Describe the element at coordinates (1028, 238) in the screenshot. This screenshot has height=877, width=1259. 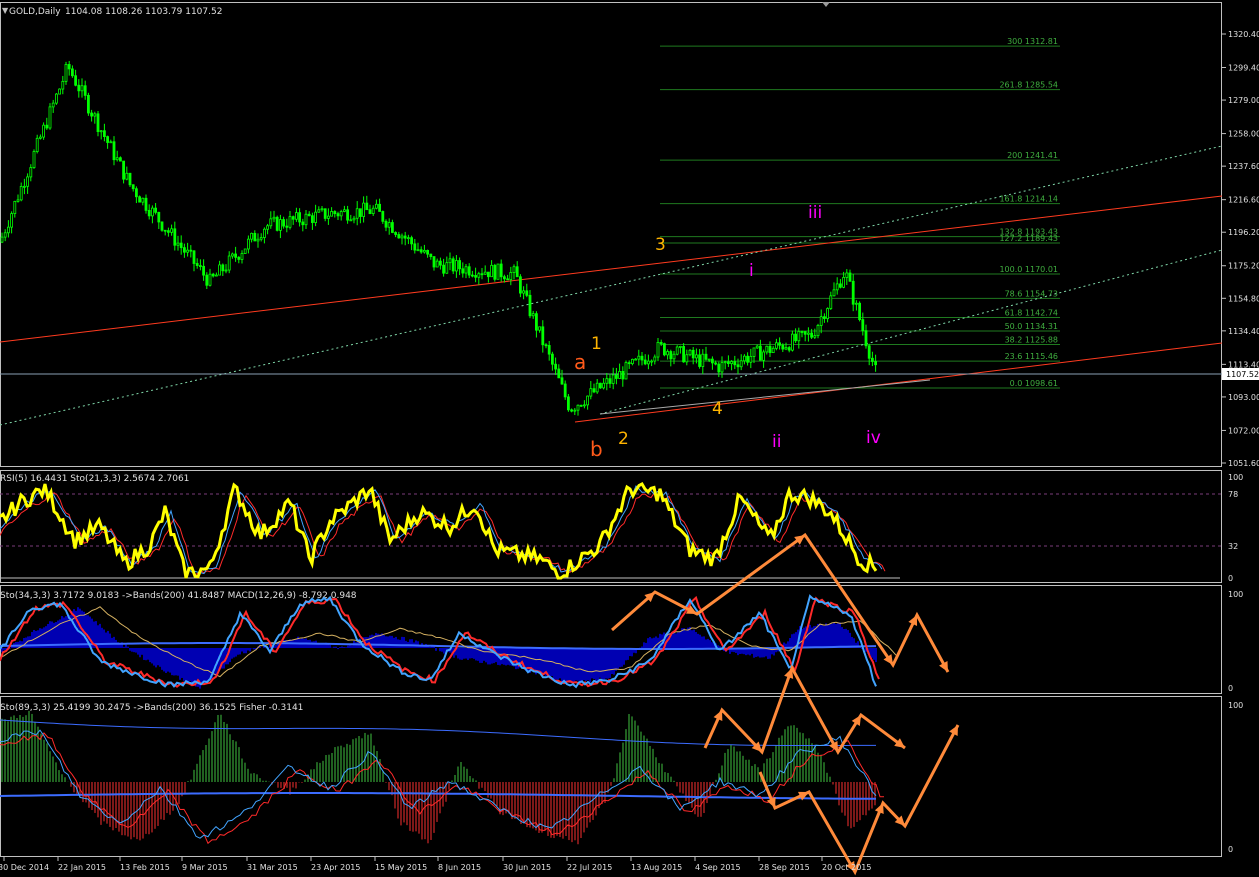
I see `fib-label: 127.2 1189.43` at that location.